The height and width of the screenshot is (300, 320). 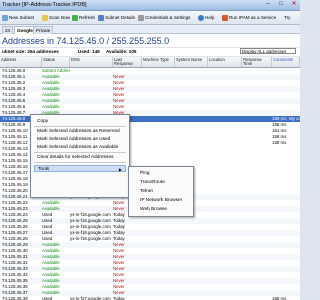 What do you see at coordinates (56, 62) in the screenshot?
I see `col-status: Status` at bounding box center [56, 62].